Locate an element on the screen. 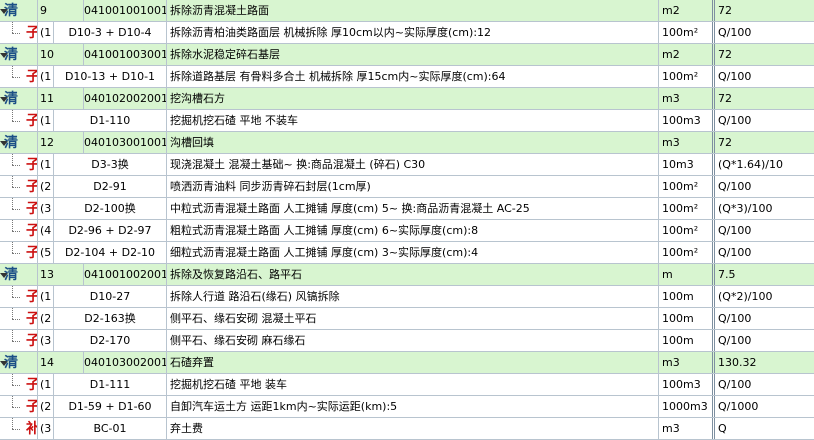 This screenshot has width=814, height=440. item-name: 拆除水泥稳定碎石基层 is located at coordinates (413, 54).